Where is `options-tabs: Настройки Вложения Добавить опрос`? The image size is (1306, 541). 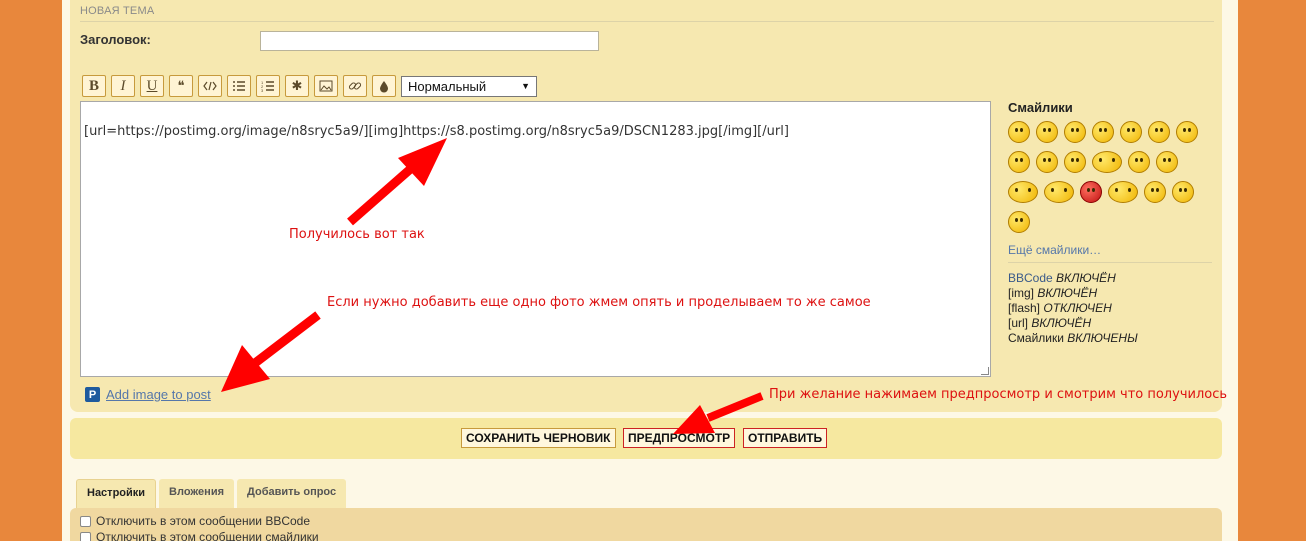
options-tabs: Настройки Вложения Добавить опрос is located at coordinates (211, 494).